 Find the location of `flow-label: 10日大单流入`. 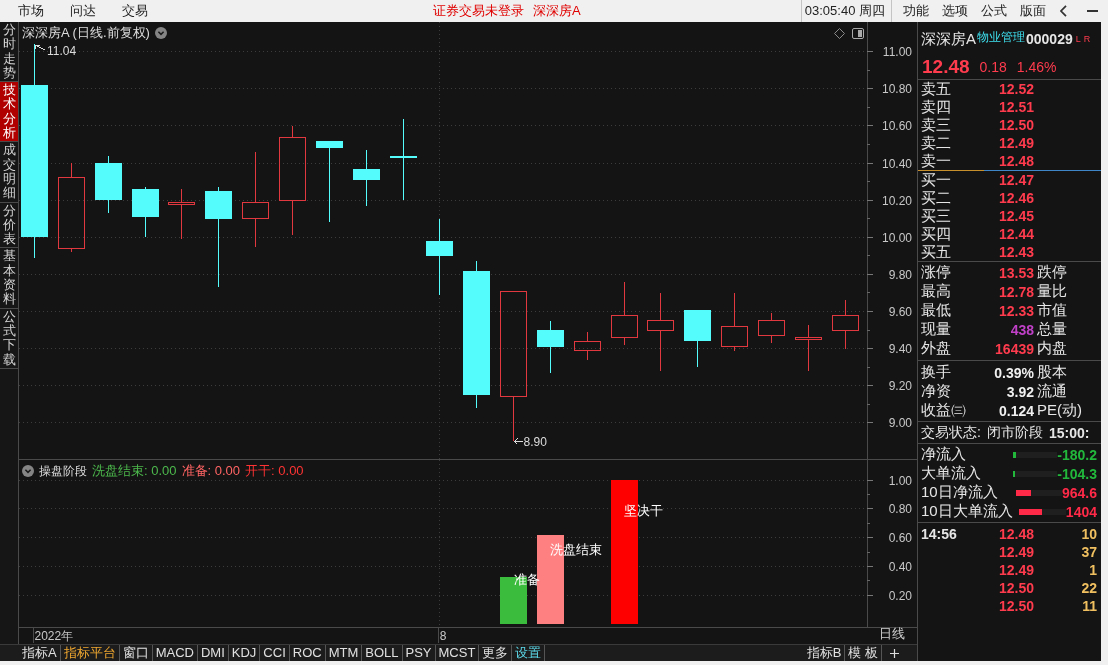

flow-label: 10日大单流入 is located at coordinates (967, 511).